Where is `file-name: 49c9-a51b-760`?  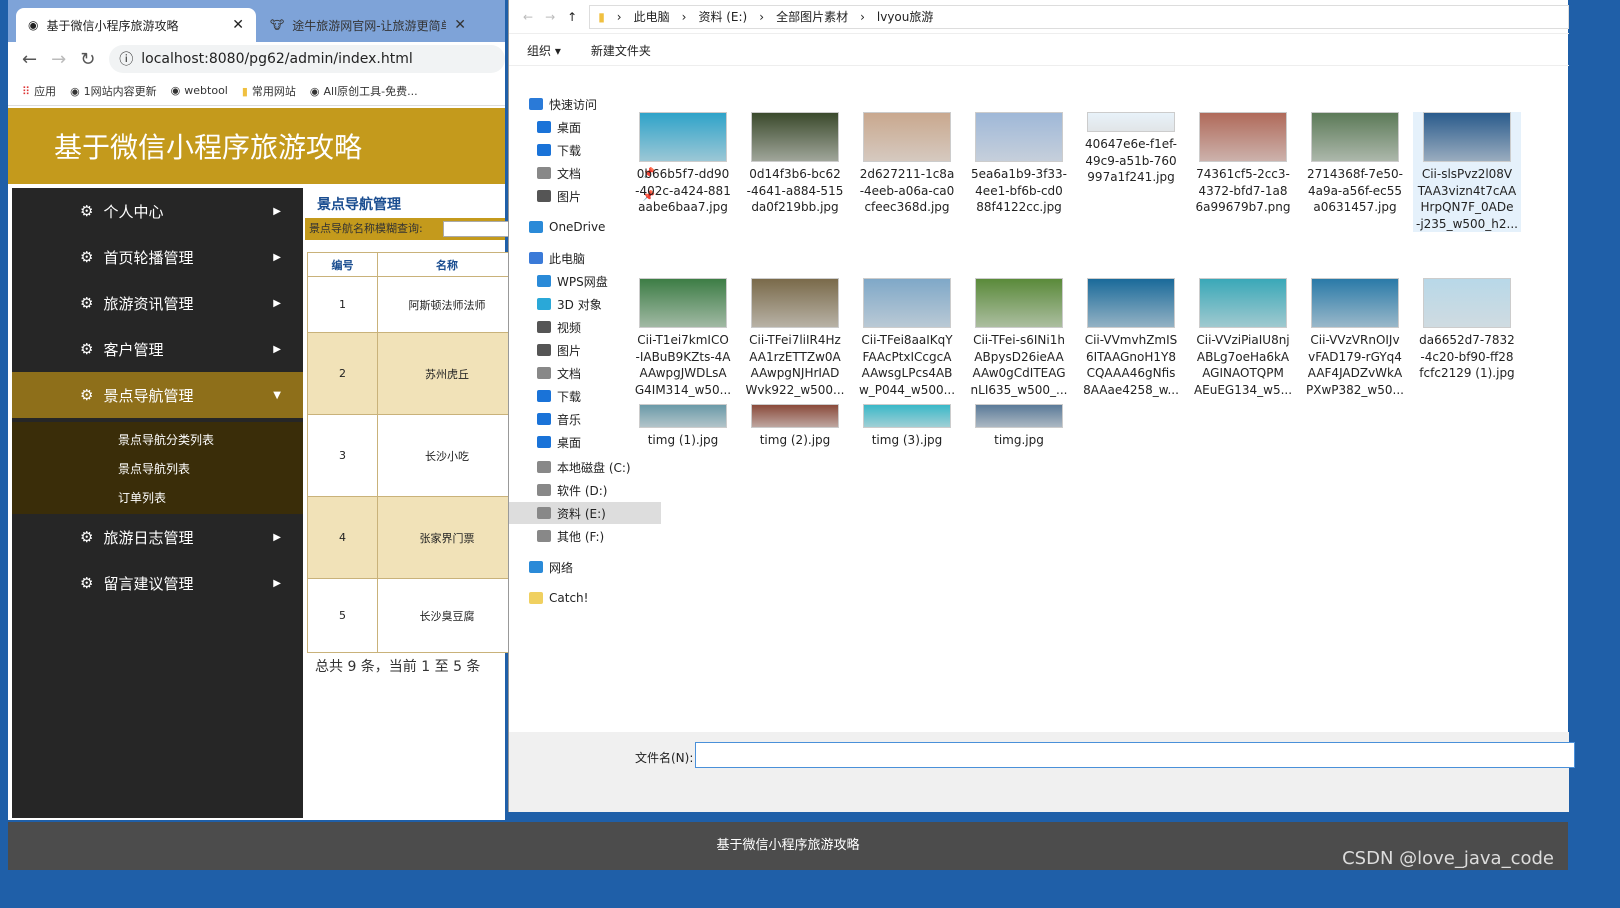 file-name: 49c9-a51b-760 is located at coordinates (1131, 160).